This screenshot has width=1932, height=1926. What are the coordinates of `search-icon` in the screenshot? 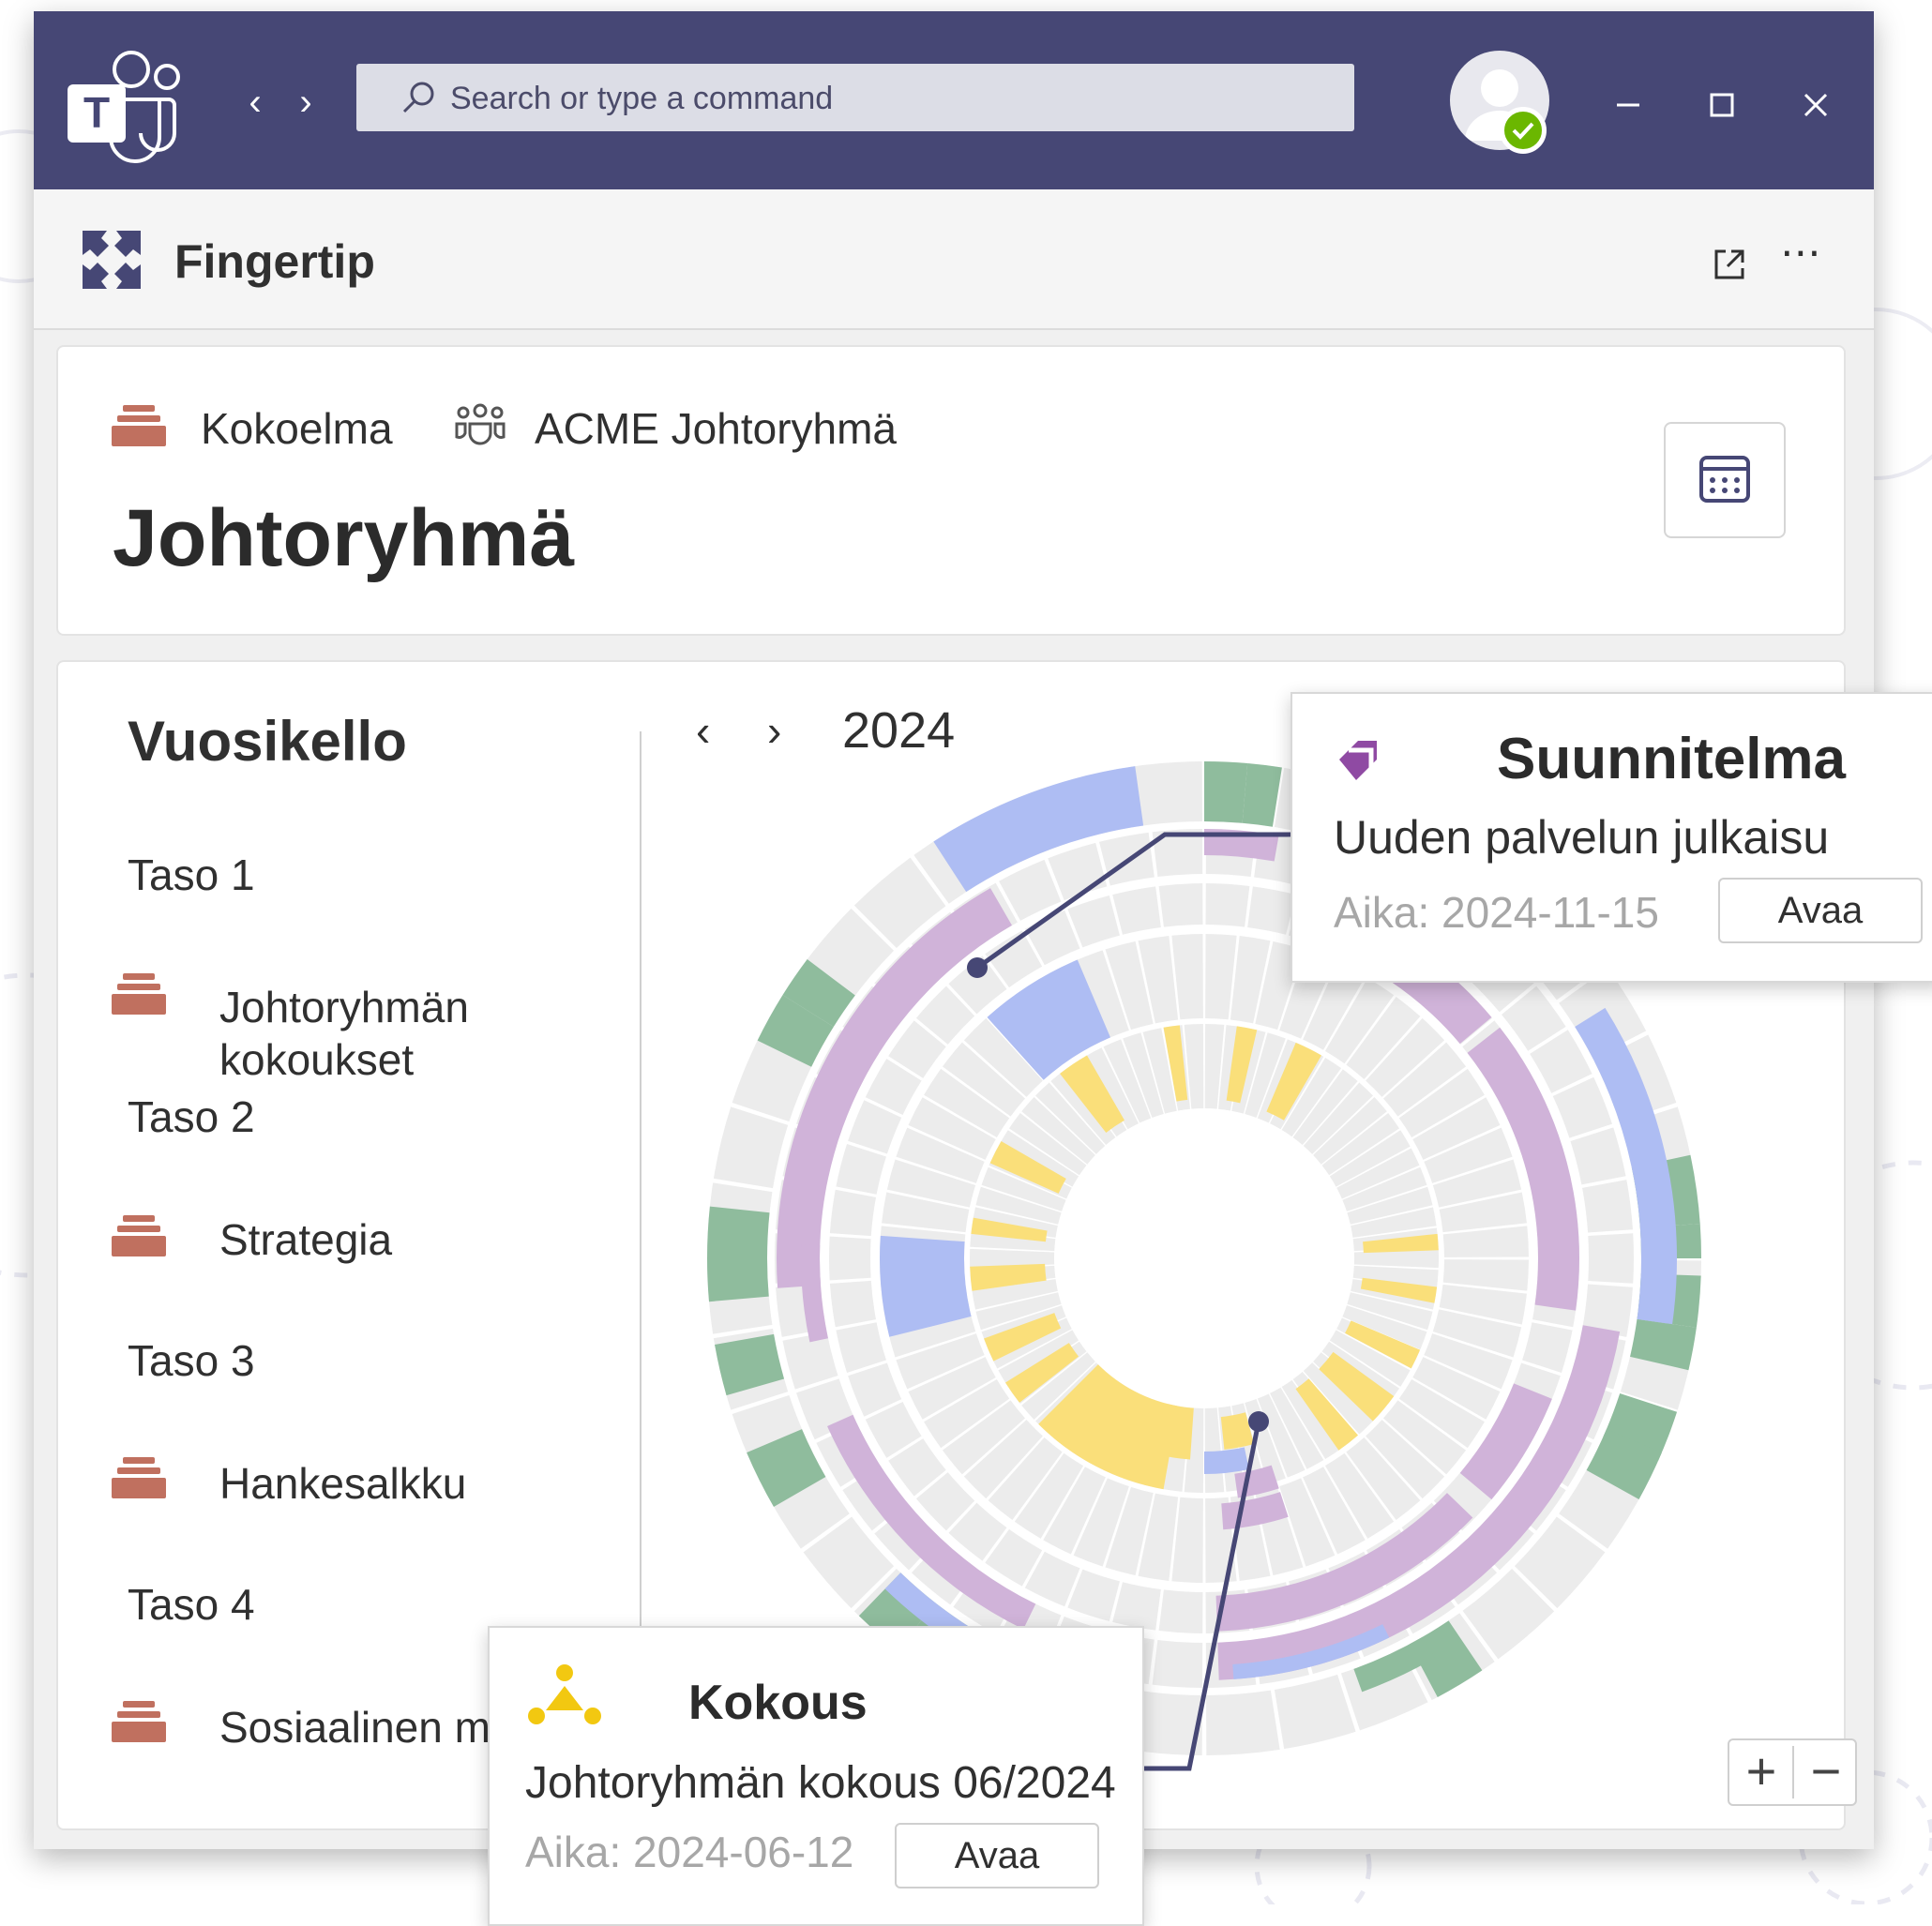 It's located at (418, 98).